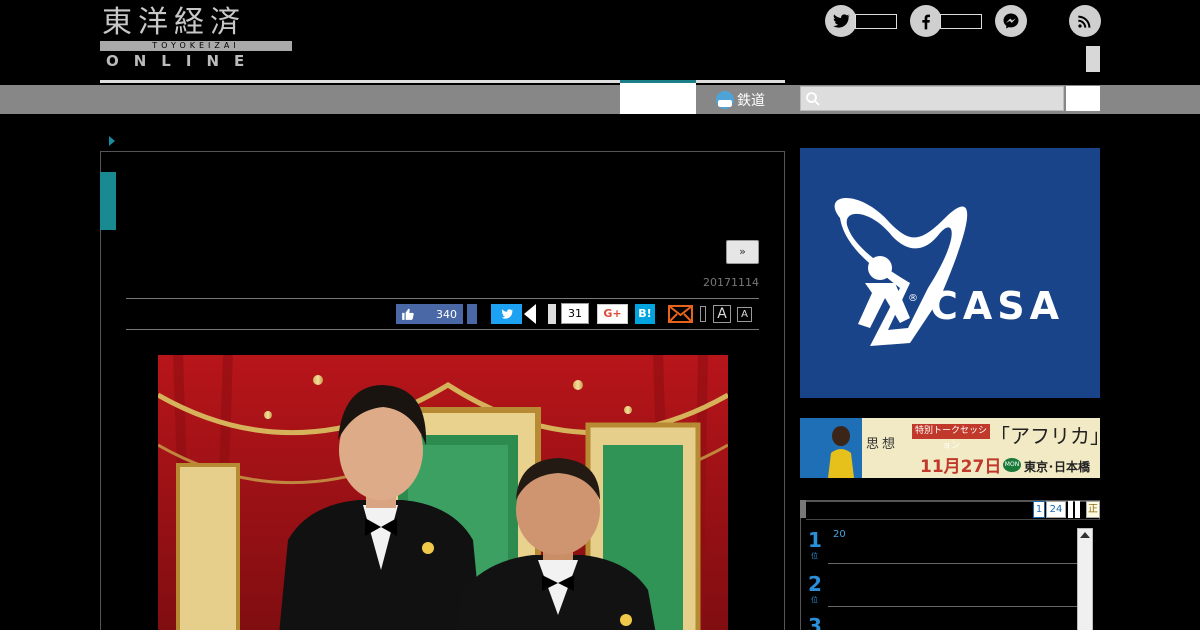 Image resolution: width=1200 pixels, height=630 pixels. I want to click on like-count: 340, so click(446, 314).